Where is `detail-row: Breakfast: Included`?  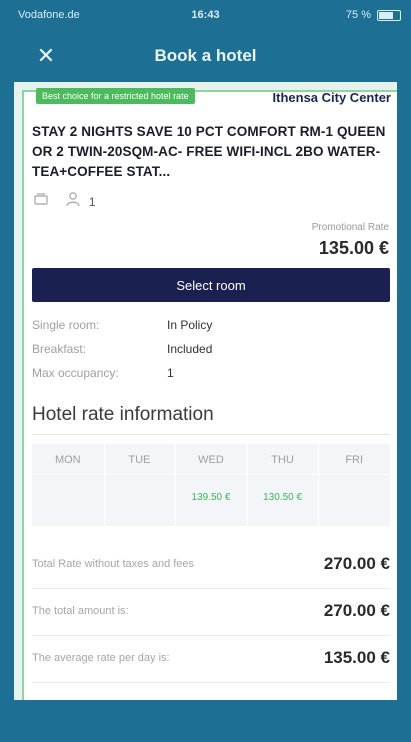 detail-row: Breakfast: Included is located at coordinates (211, 354).